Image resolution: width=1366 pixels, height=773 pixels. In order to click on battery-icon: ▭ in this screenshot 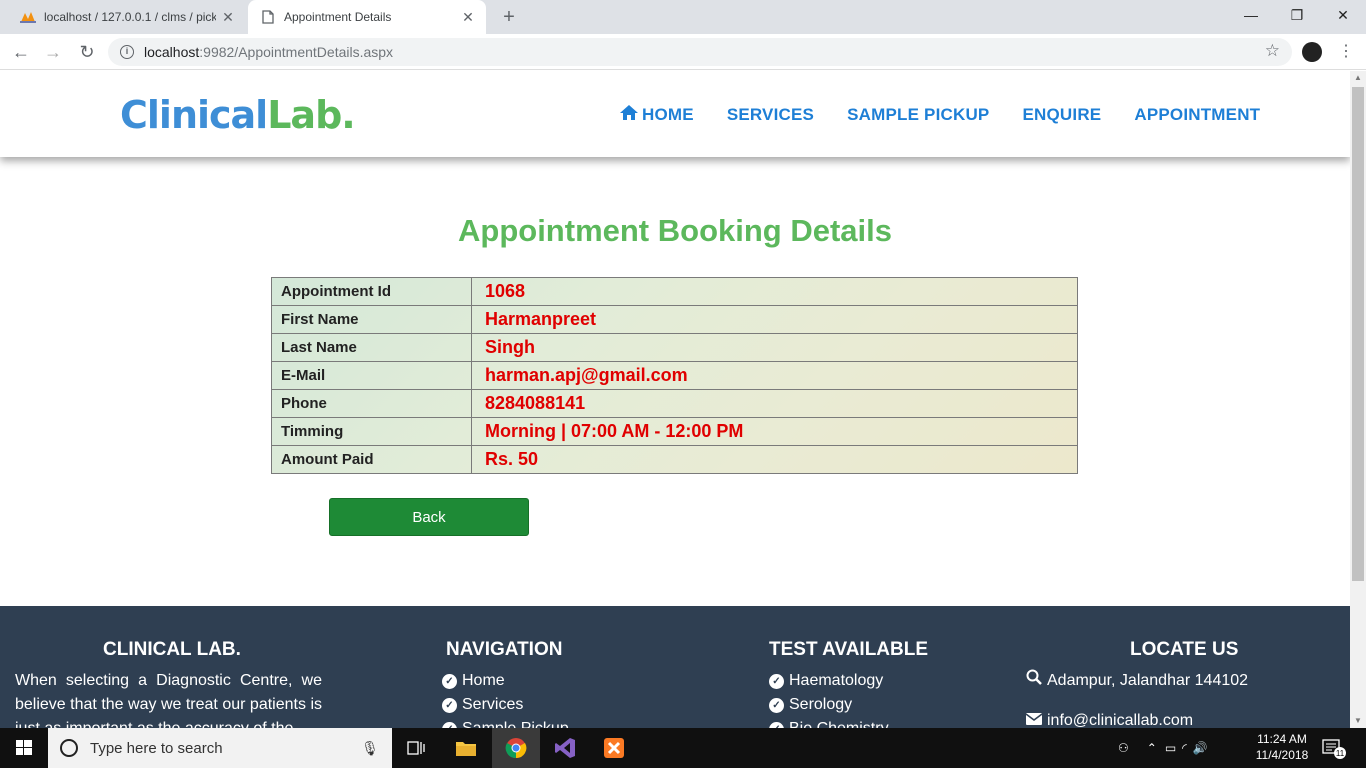, I will do `click(1170, 748)`.